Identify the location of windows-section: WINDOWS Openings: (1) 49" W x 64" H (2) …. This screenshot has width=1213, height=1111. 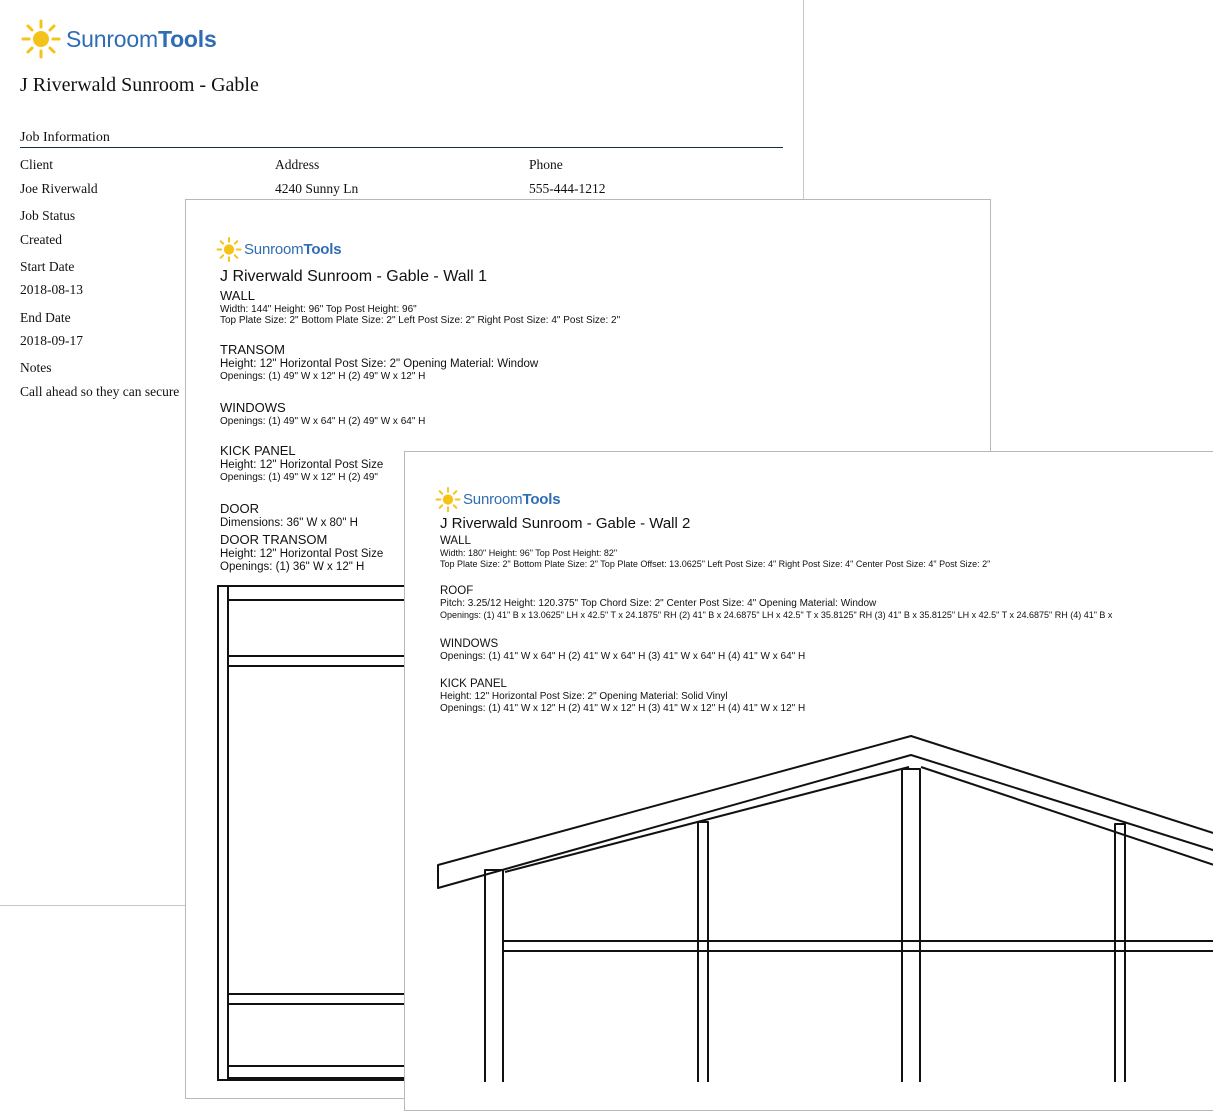
(323, 413).